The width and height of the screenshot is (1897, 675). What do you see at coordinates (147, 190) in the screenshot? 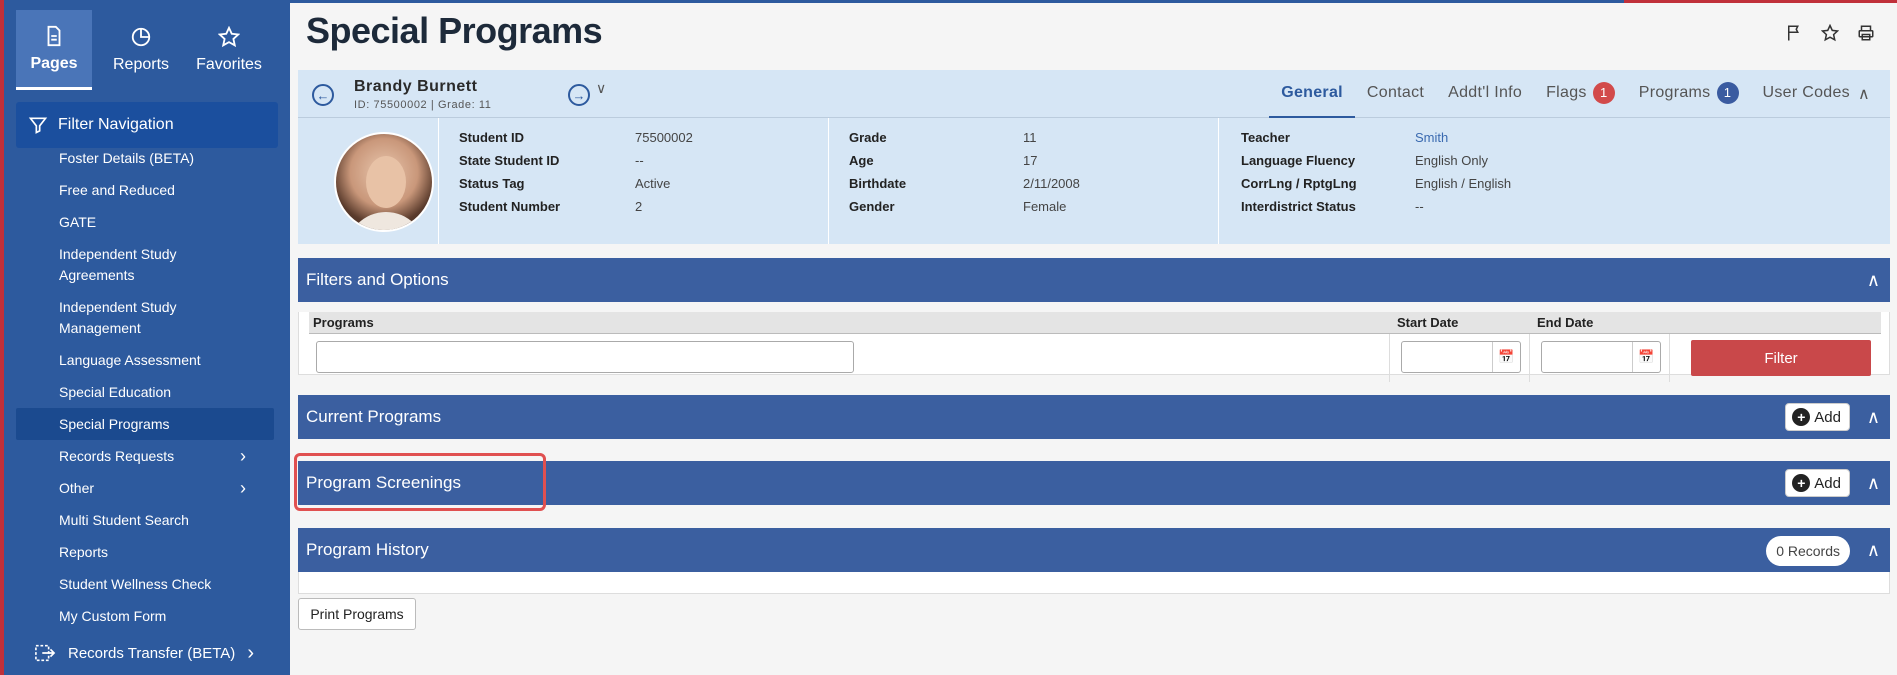
I see `sidebar-item-free-reduced: Free and Reduced` at bounding box center [147, 190].